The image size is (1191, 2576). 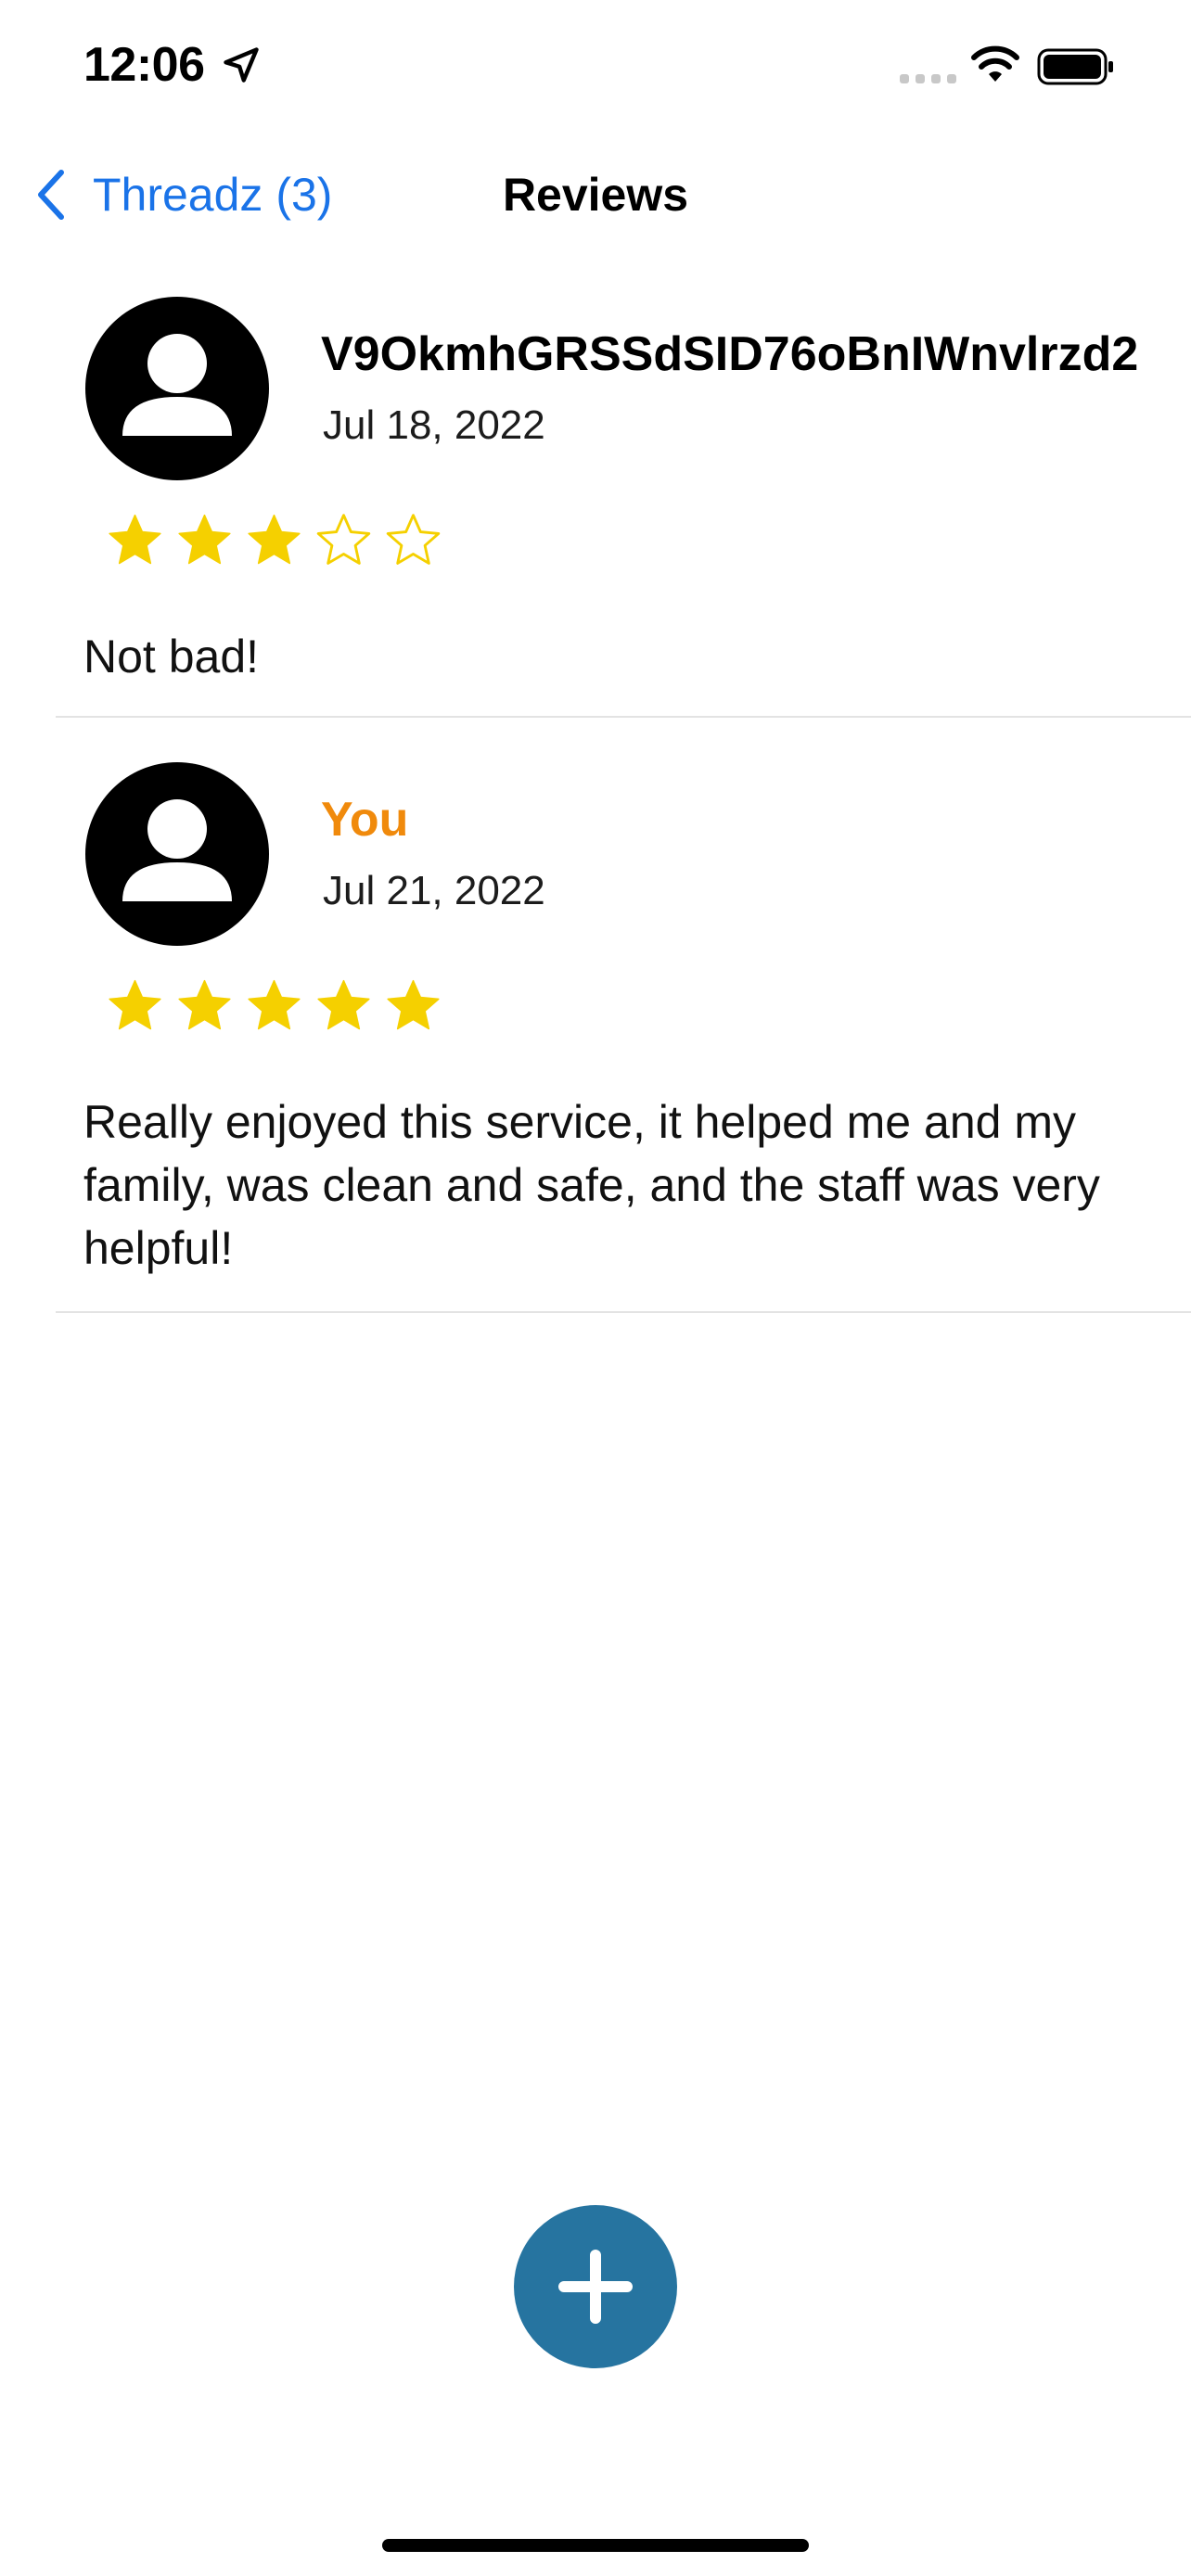 What do you see at coordinates (434, 890) in the screenshot?
I see `review-date: Jul 21, 2022` at bounding box center [434, 890].